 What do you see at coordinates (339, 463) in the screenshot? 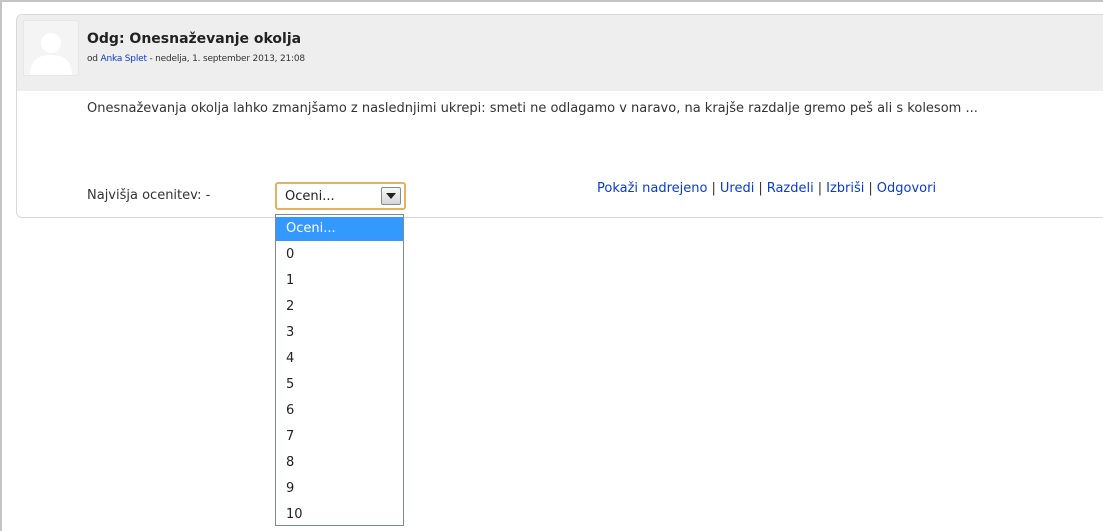
I see `rating-option: 8` at bounding box center [339, 463].